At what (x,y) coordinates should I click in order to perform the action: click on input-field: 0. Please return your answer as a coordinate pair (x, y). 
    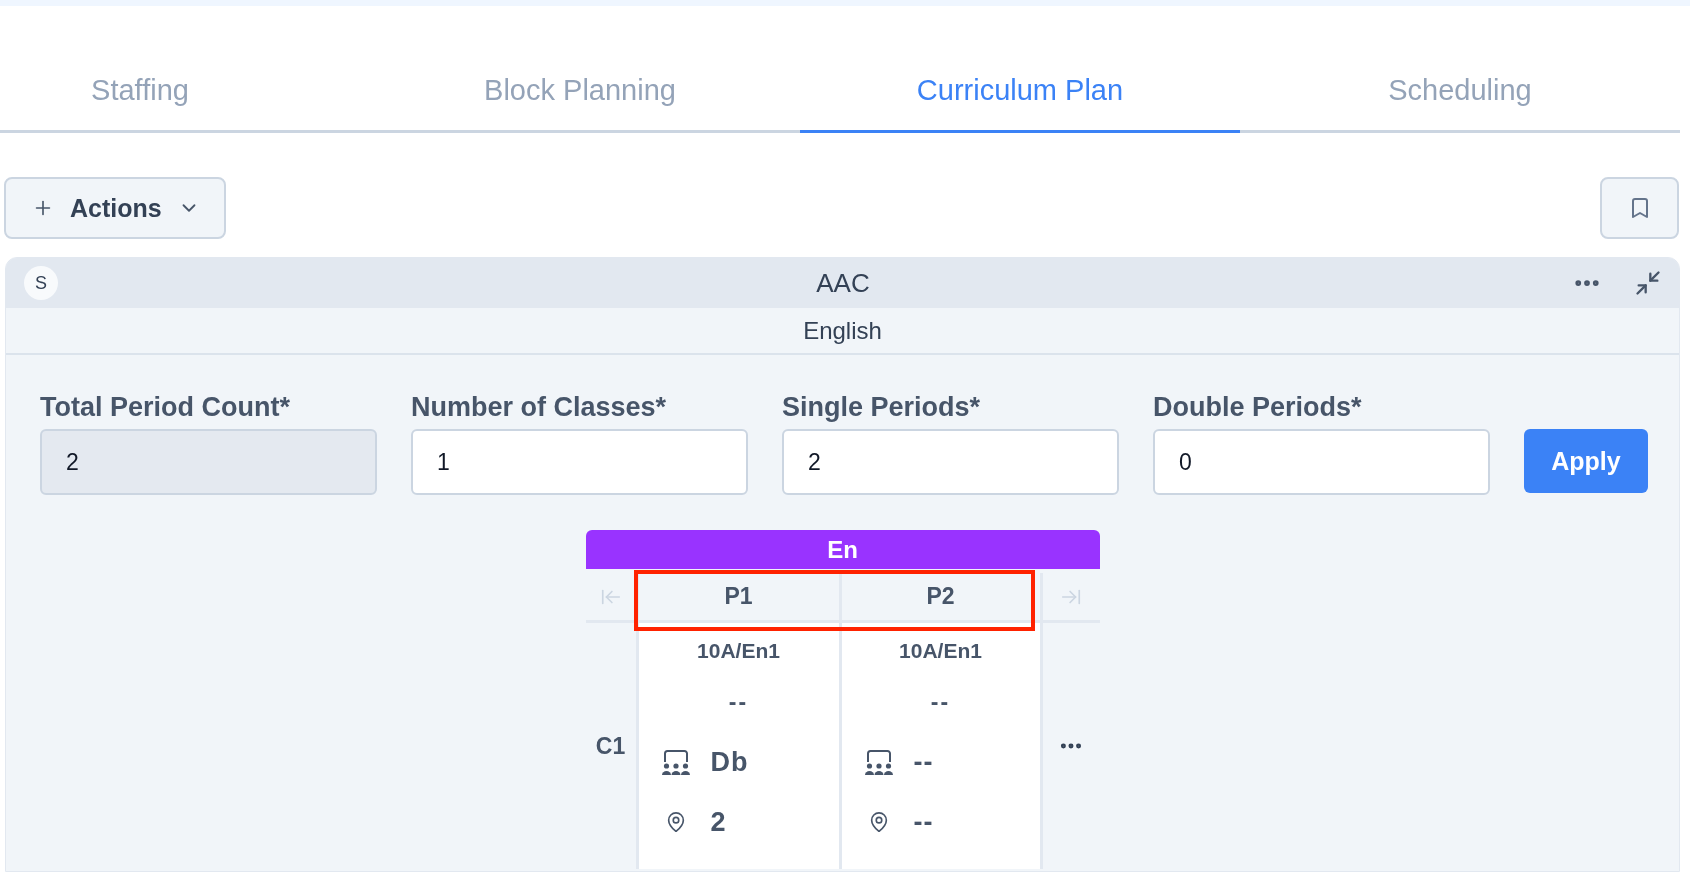
    Looking at the image, I should click on (1321, 462).